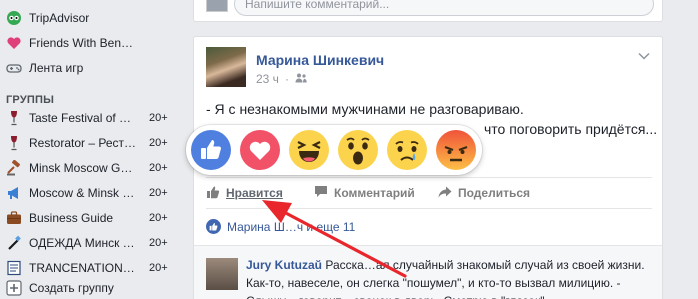 The width and height of the screenshot is (698, 299). What do you see at coordinates (309, 150) in the screenshot?
I see `haha-reaction-icon` at bounding box center [309, 150].